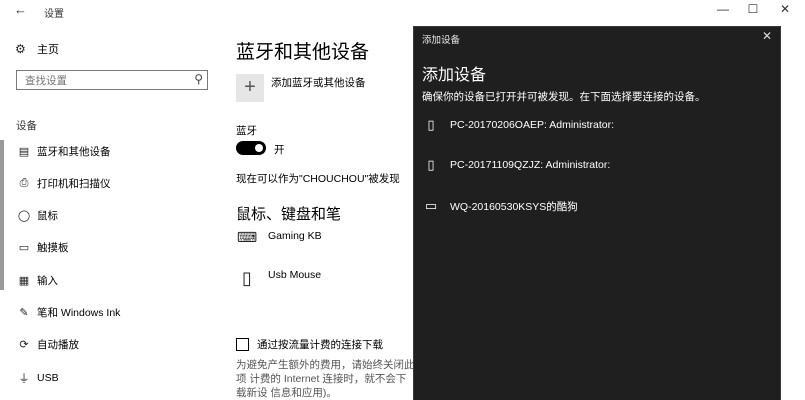  I want to click on keyboard-icon: ▦, so click(24, 281).